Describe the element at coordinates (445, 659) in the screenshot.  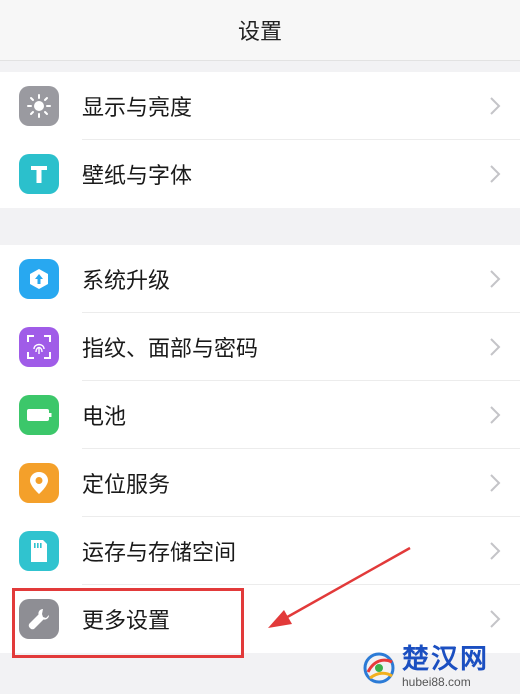
I see `watermark-brand: 楚汉网` at that location.